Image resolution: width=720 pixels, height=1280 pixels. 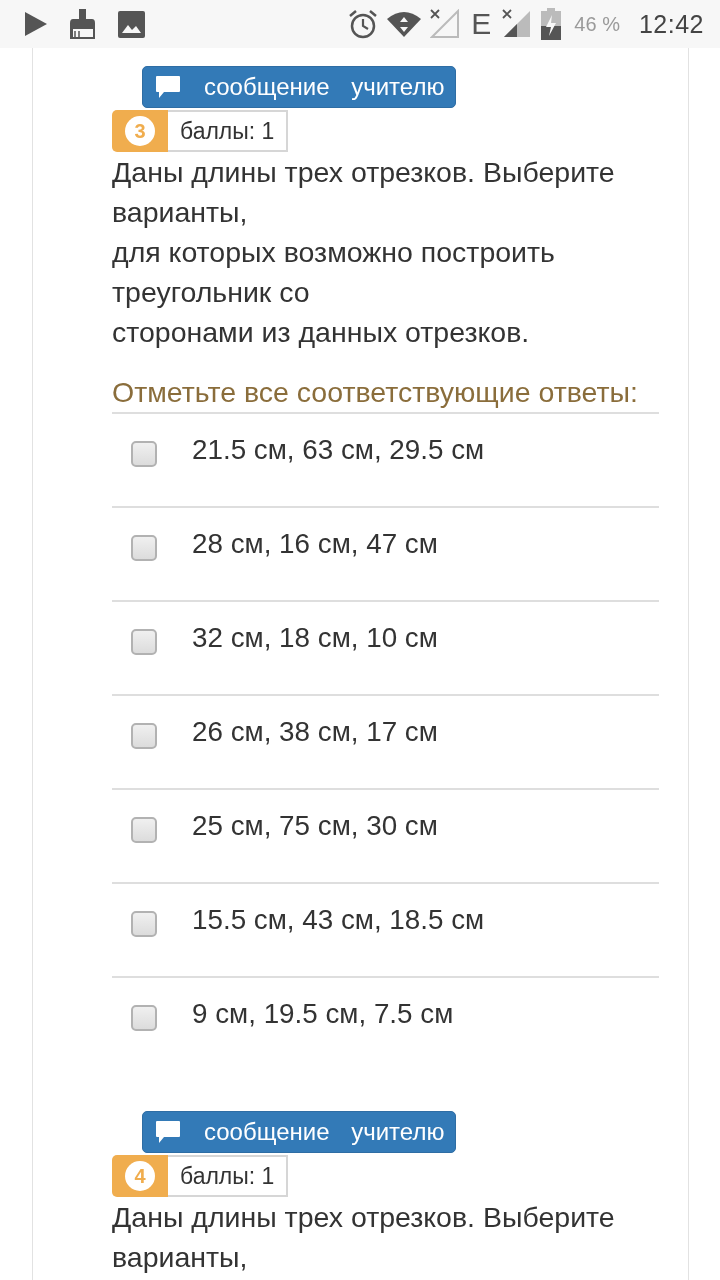 I want to click on alarm-clock-icon, so click(x=363, y=24).